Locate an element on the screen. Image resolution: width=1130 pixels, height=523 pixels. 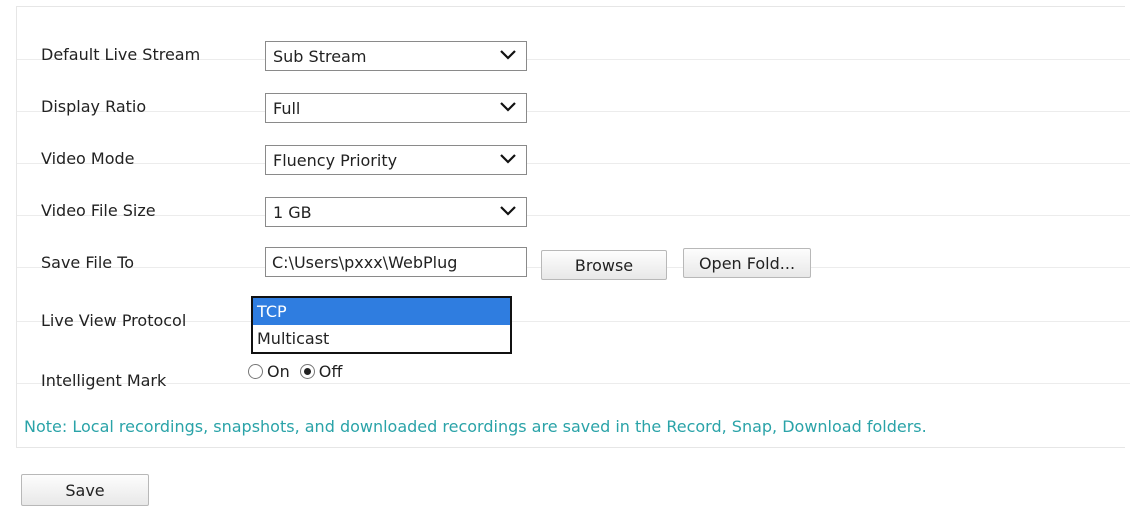
save-button: Save is located at coordinates (85, 490).